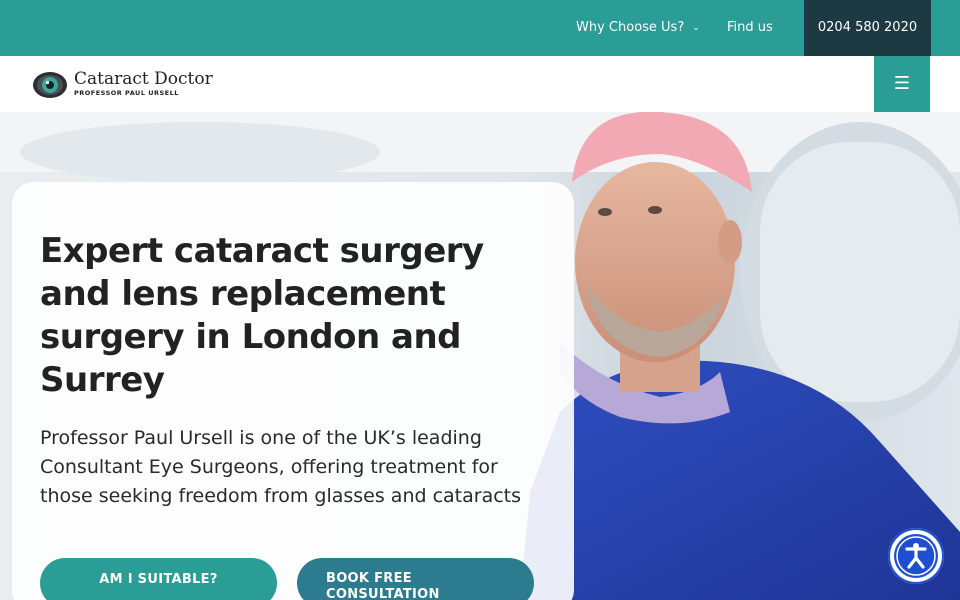  What do you see at coordinates (480, 84) in the screenshot?
I see `site-header: Cataract Doctor PROFESSOR PAUL URSELL ☰` at bounding box center [480, 84].